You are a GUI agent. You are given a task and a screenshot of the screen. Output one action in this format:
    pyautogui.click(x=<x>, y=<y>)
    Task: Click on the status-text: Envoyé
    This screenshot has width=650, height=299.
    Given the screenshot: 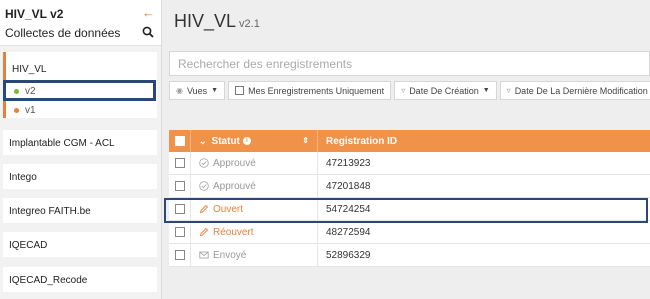 What is the action you would take?
    pyautogui.click(x=230, y=255)
    